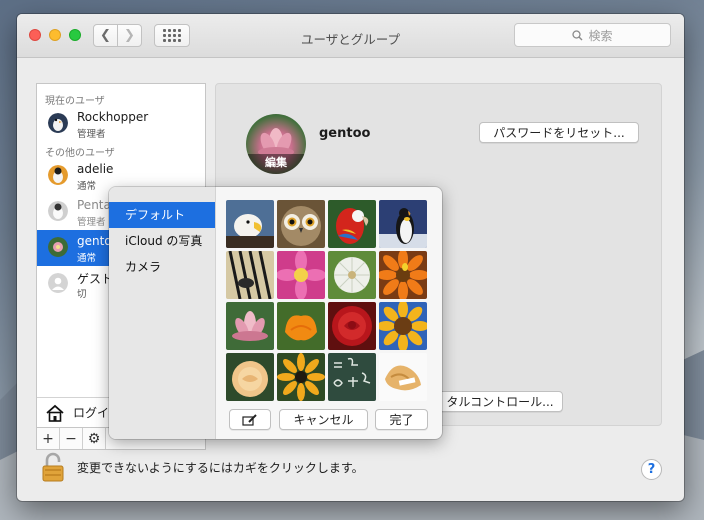  What do you see at coordinates (48, 438) in the screenshot?
I see `add-user-button: +` at bounding box center [48, 438].